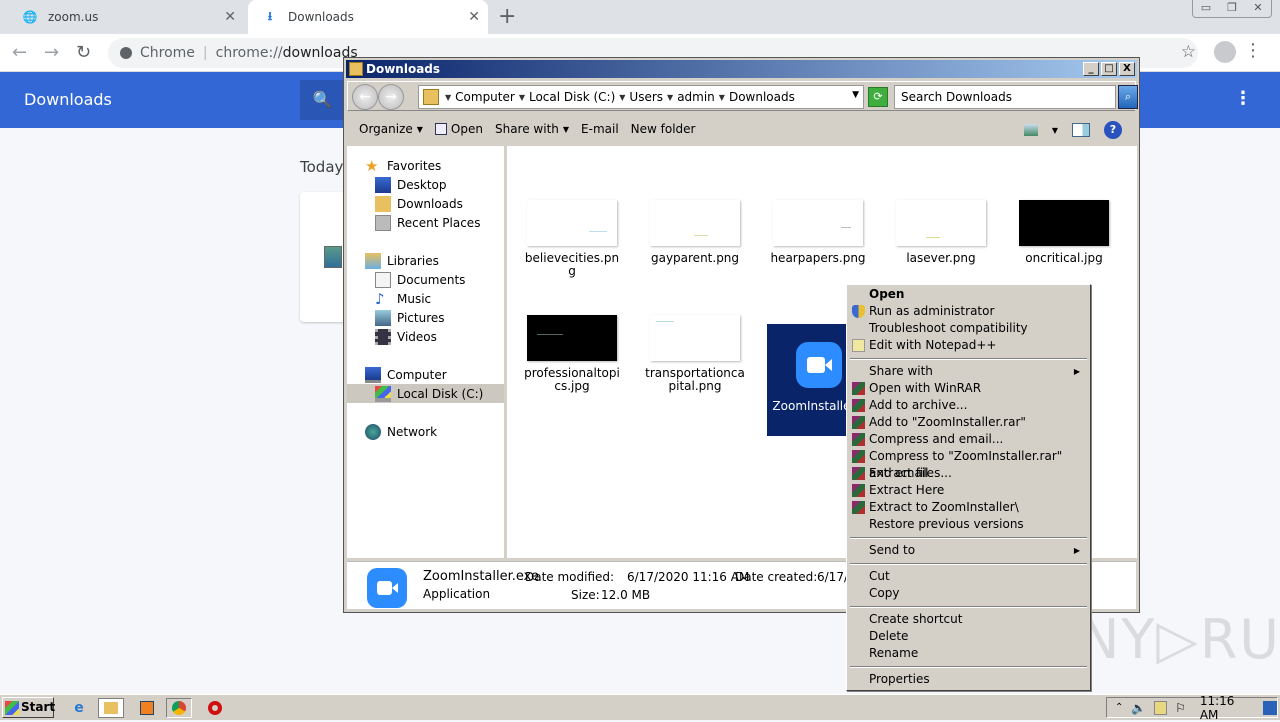  I want to click on menu-item-open: Open, so click(968, 294).